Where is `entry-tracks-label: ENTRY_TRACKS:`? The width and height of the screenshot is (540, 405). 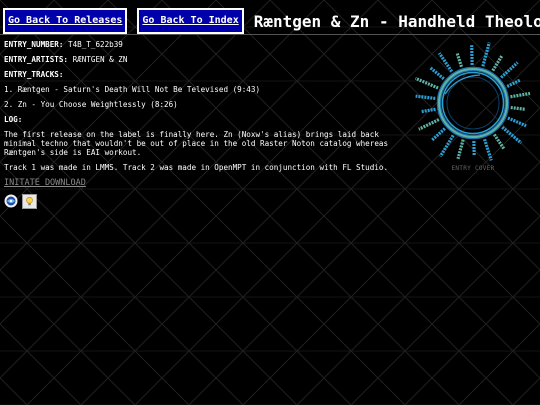
entry-tracks-label: ENTRY_TRACKS: is located at coordinates (34, 74).